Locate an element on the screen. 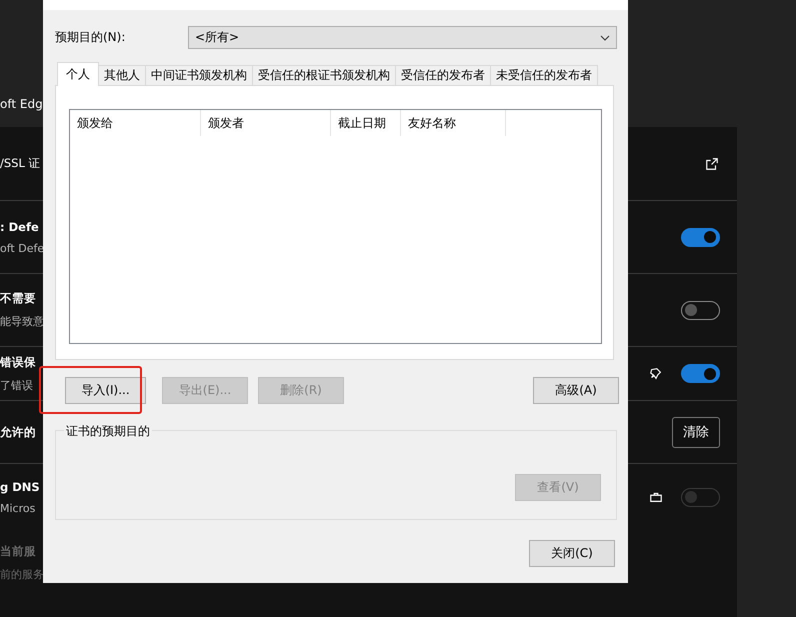  page-heading: oft Edg is located at coordinates (21, 104).